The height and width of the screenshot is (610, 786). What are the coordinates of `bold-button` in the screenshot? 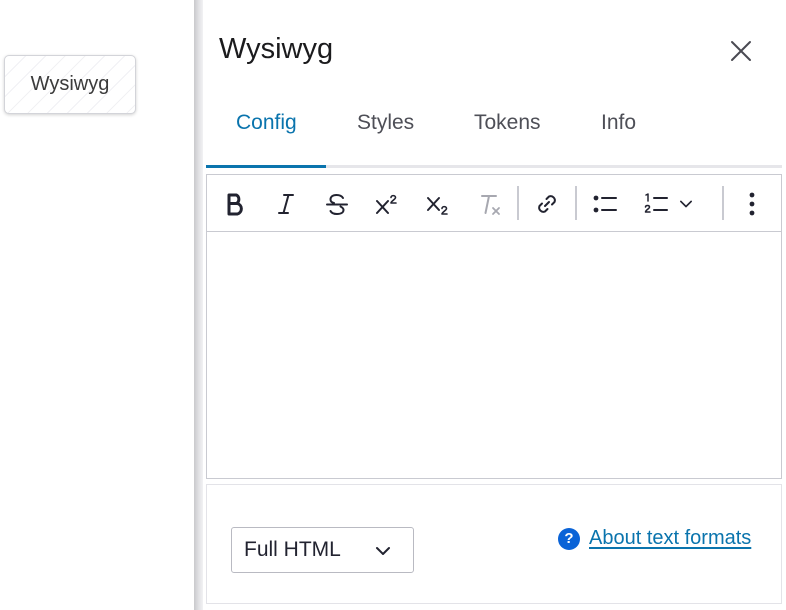 It's located at (235, 204).